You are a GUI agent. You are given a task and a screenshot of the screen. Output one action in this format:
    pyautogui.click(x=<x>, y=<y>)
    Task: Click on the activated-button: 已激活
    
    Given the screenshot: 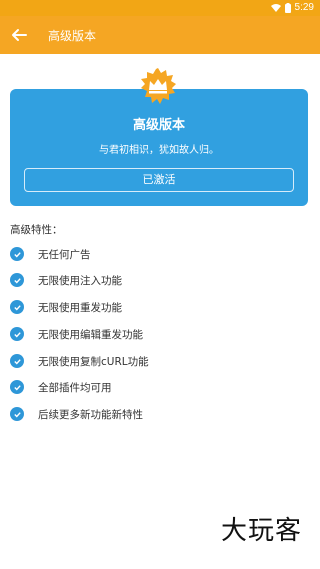 What is the action you would take?
    pyautogui.click(x=159, y=180)
    